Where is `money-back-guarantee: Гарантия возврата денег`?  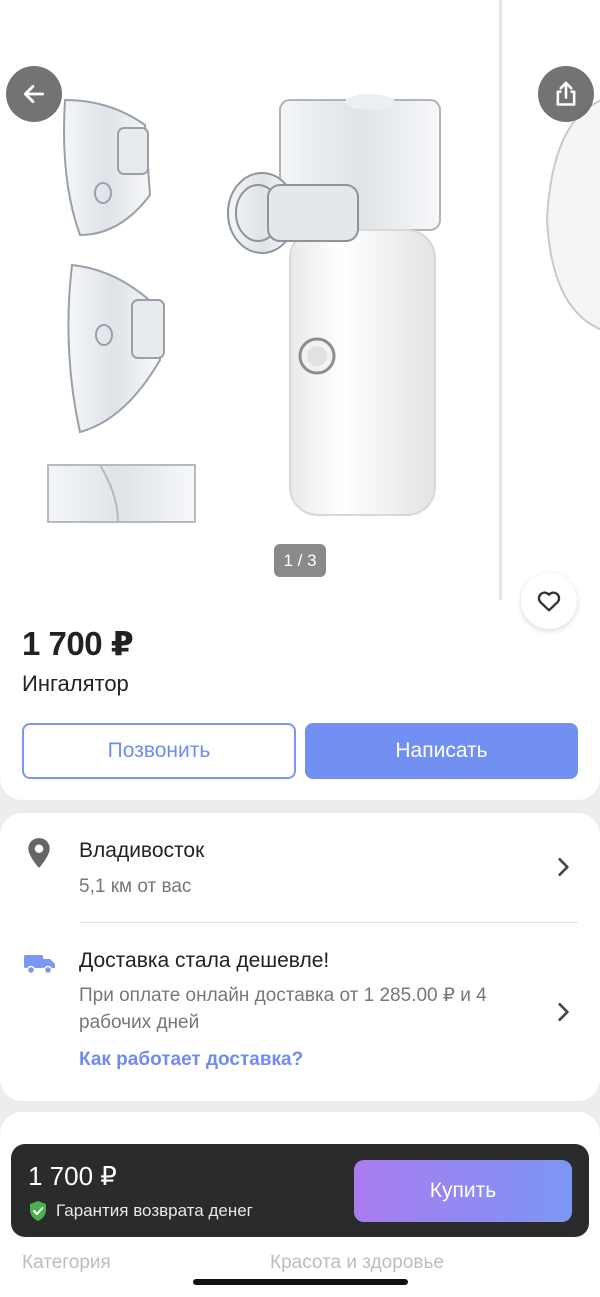 money-back-guarantee: Гарантия возврата денег is located at coordinates (140, 1211).